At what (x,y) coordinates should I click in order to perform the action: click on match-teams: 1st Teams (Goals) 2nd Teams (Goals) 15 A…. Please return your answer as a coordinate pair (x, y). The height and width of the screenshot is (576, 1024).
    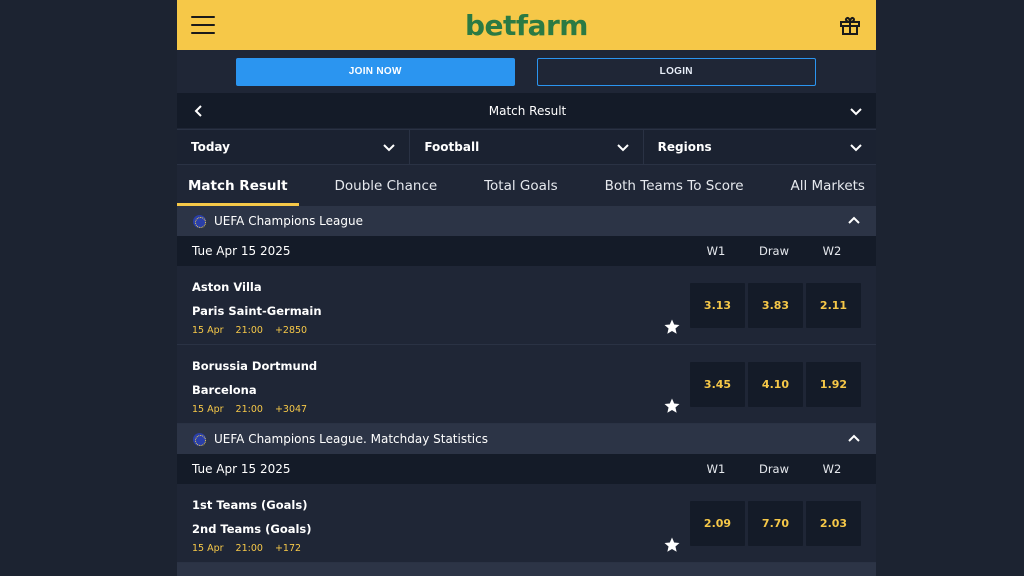
    Looking at the image, I should click on (441, 523).